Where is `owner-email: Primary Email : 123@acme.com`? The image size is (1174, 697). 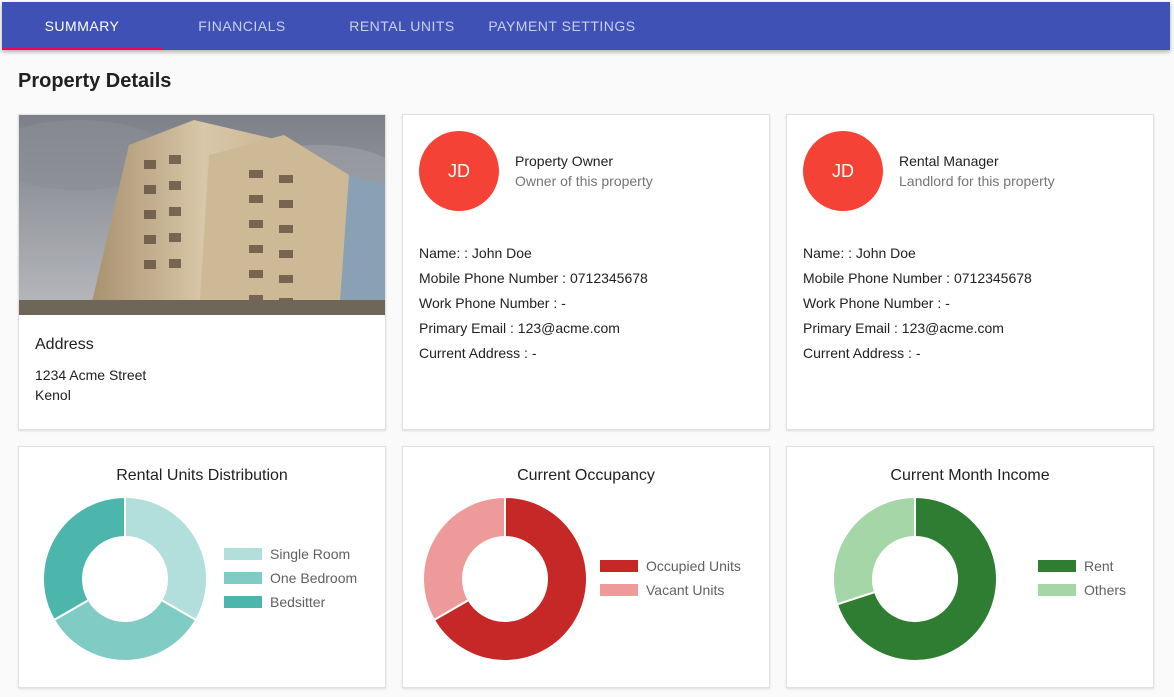 owner-email: Primary Email : 123@acme.com is located at coordinates (519, 328).